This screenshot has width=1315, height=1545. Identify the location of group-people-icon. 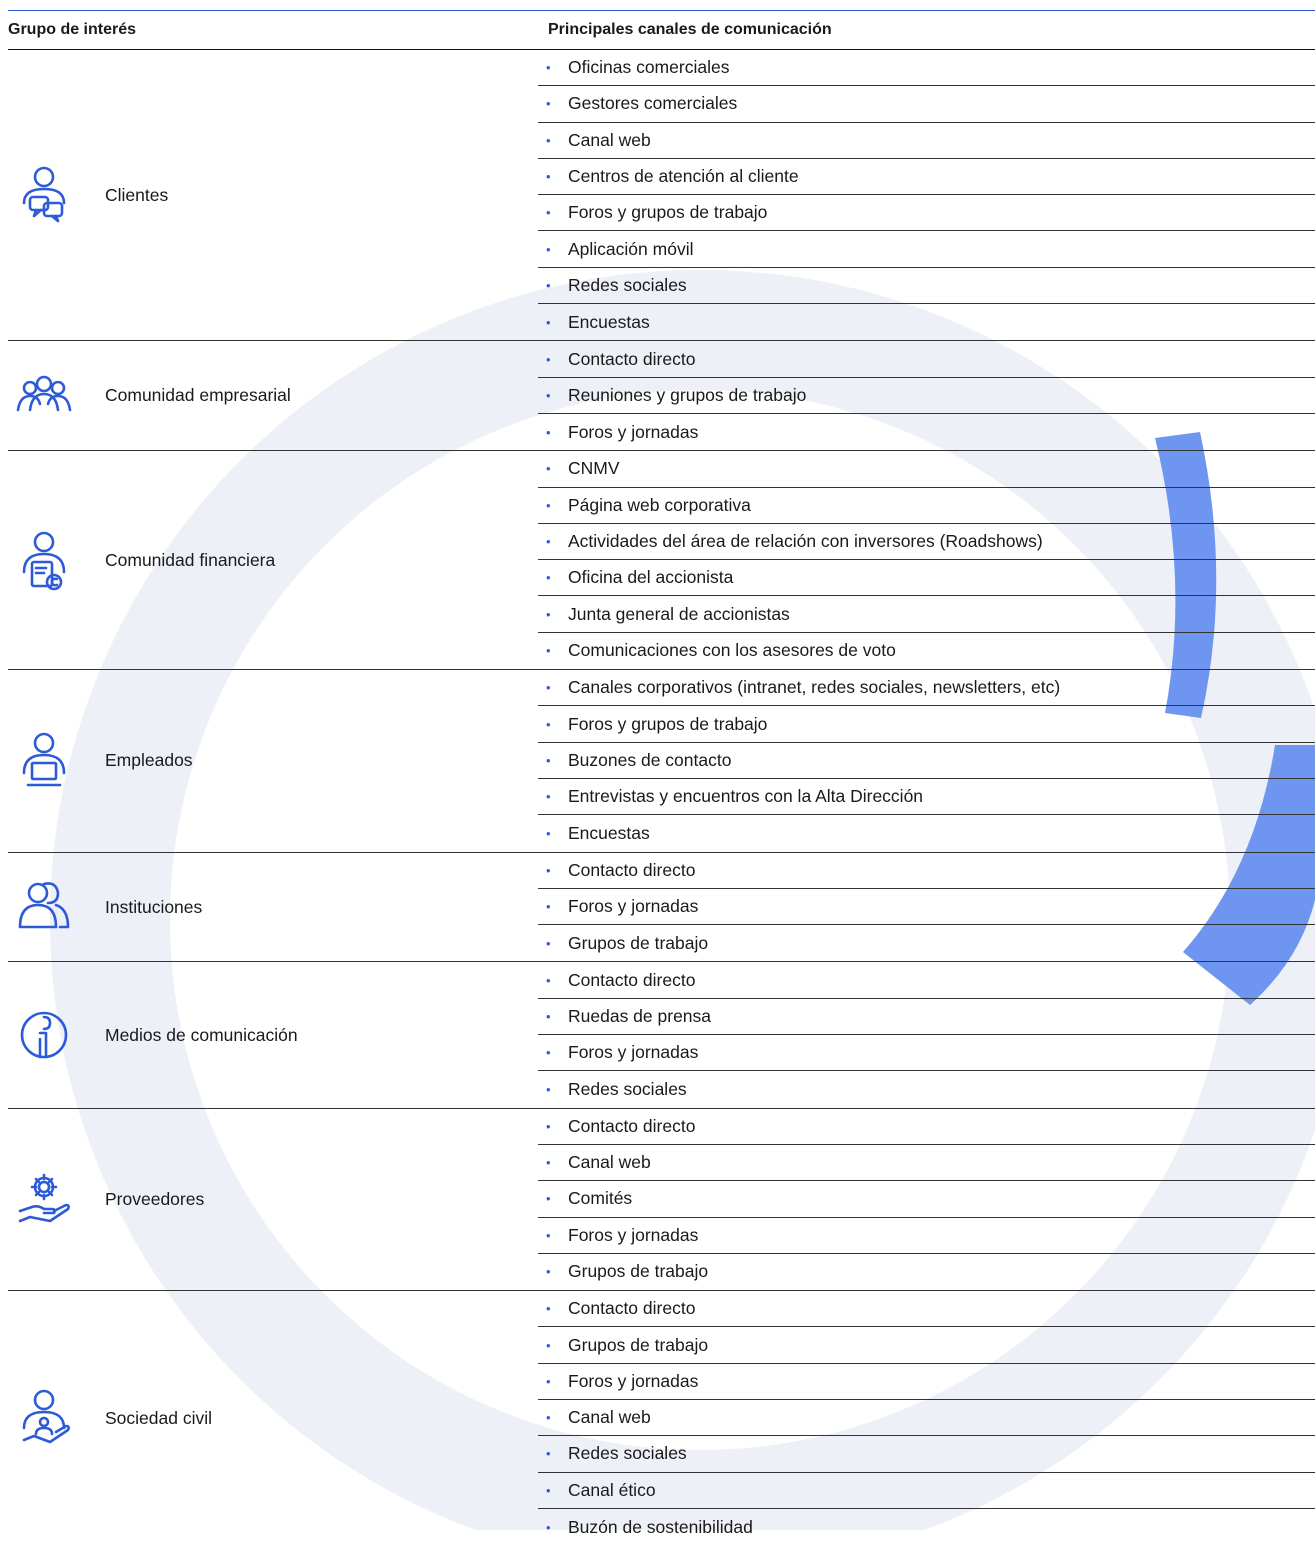
(44, 396).